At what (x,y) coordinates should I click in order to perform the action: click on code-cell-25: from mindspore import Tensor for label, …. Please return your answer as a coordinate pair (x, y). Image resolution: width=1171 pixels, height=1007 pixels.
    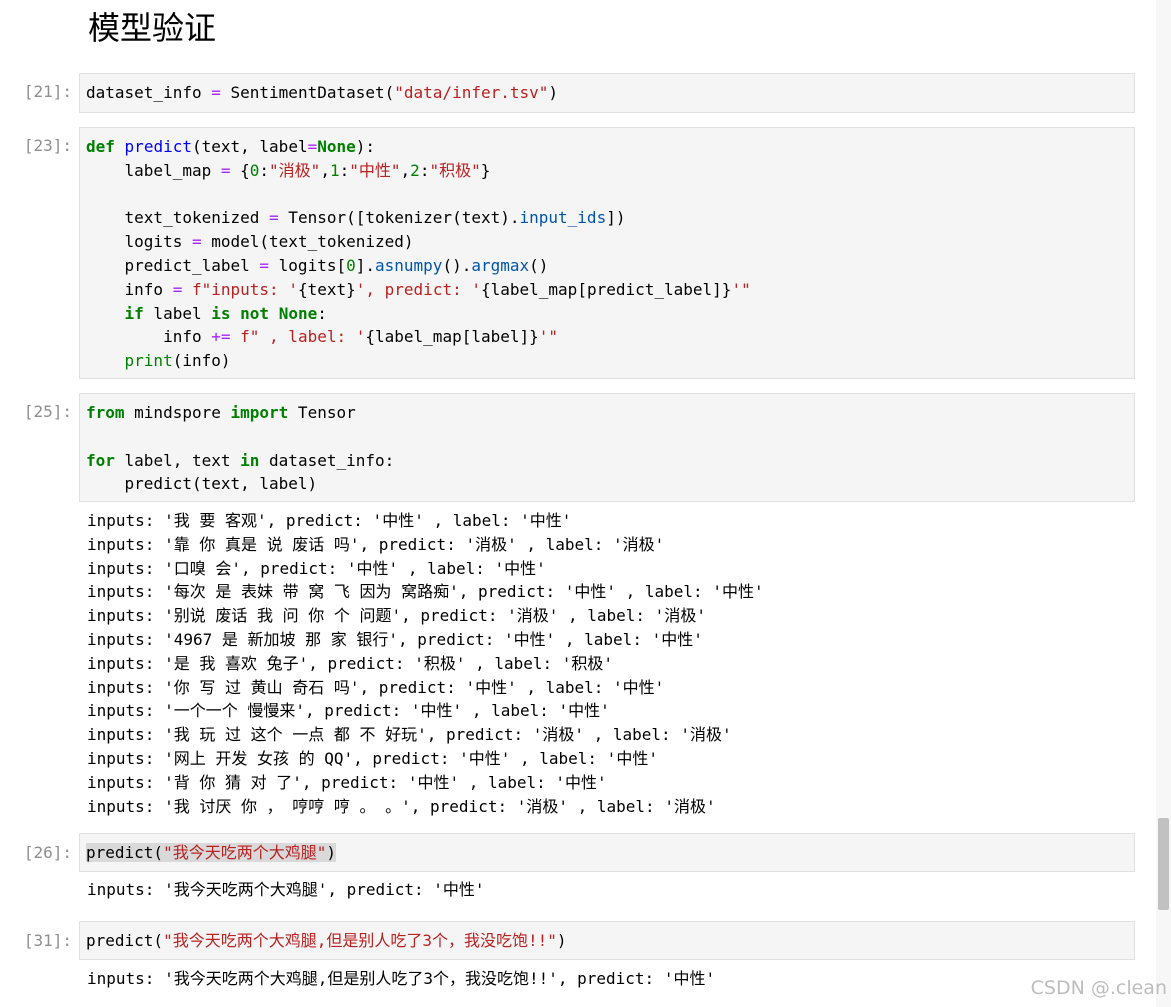
    Looking at the image, I should click on (607, 447).